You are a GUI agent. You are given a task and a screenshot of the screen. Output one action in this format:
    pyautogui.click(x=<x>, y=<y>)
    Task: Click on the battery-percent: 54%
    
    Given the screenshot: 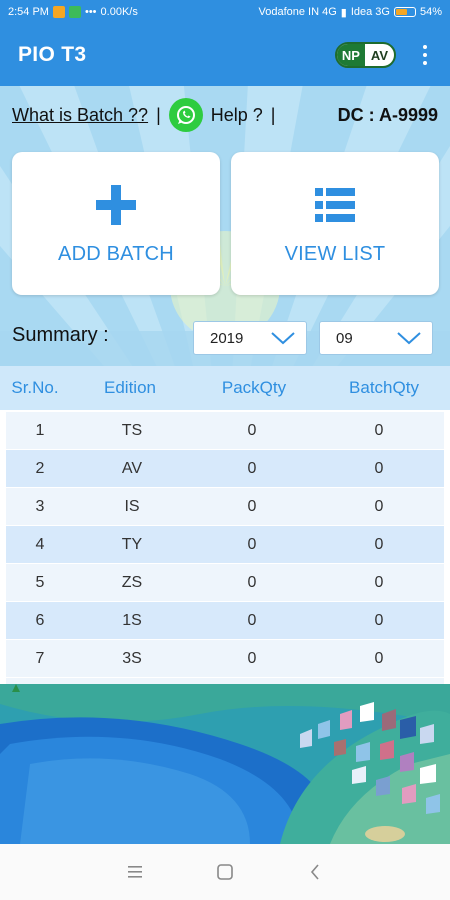 What is the action you would take?
    pyautogui.click(x=430, y=12)
    